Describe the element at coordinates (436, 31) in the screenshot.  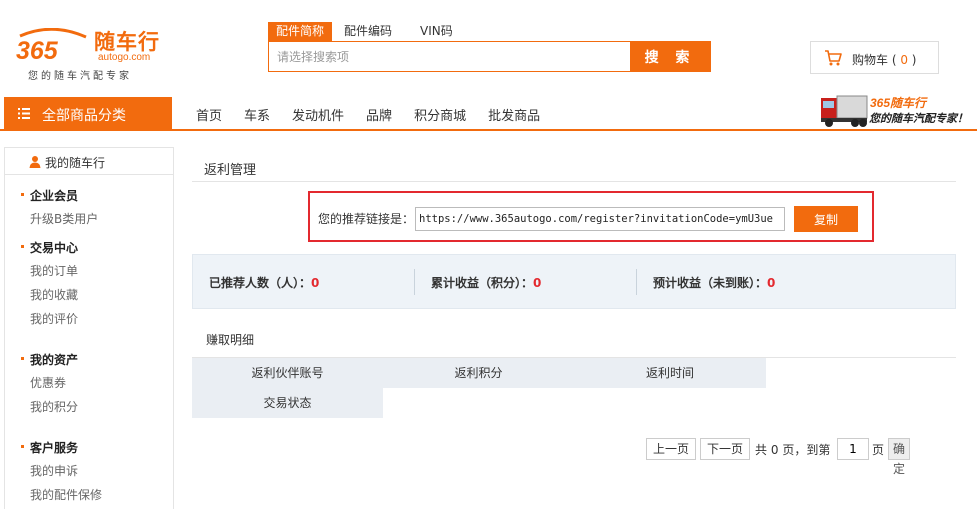
I see `search-tab-vin: VIN码` at that location.